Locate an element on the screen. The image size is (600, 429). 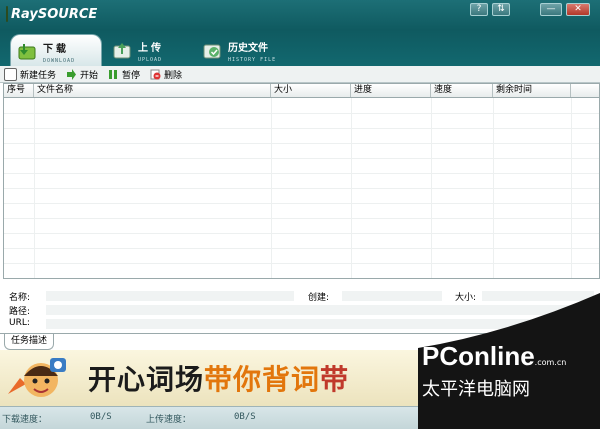
url-label: URL: is located at coordinates (19, 323).